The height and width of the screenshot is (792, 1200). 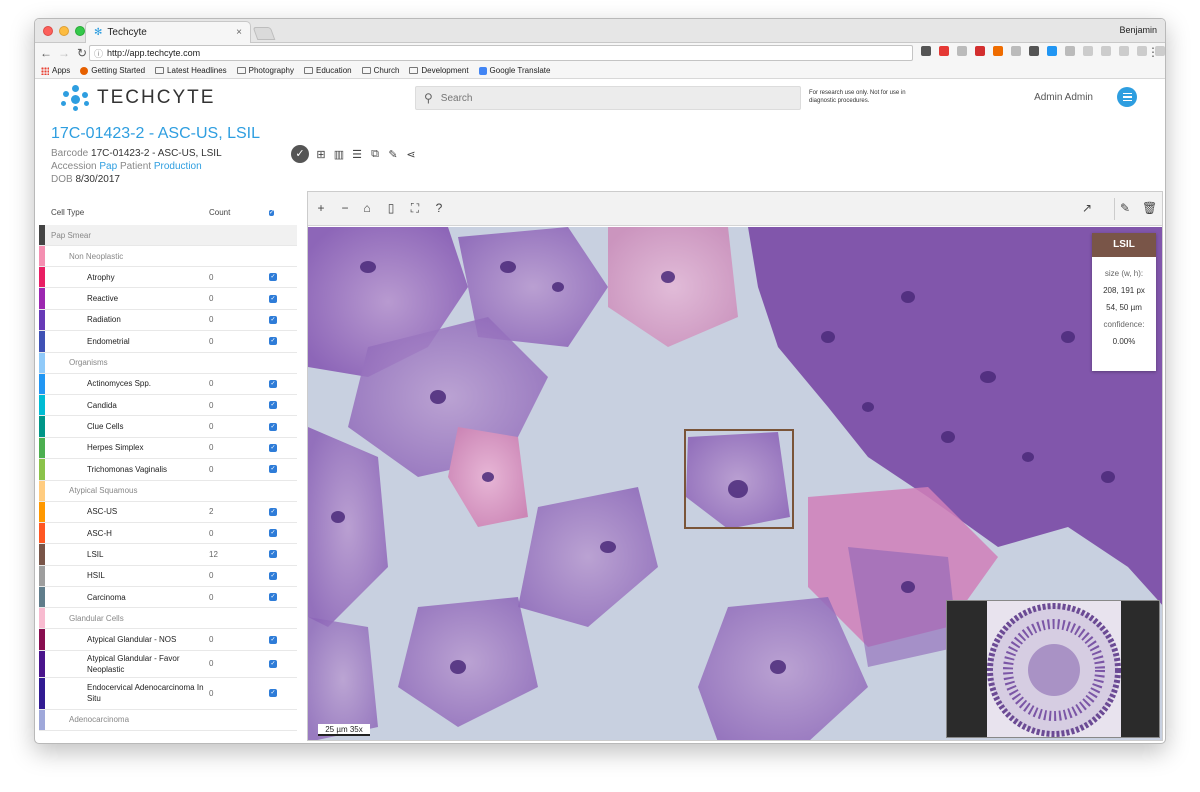 I want to click on cell-type-row: Candida 0 ✓, so click(x=168, y=405).